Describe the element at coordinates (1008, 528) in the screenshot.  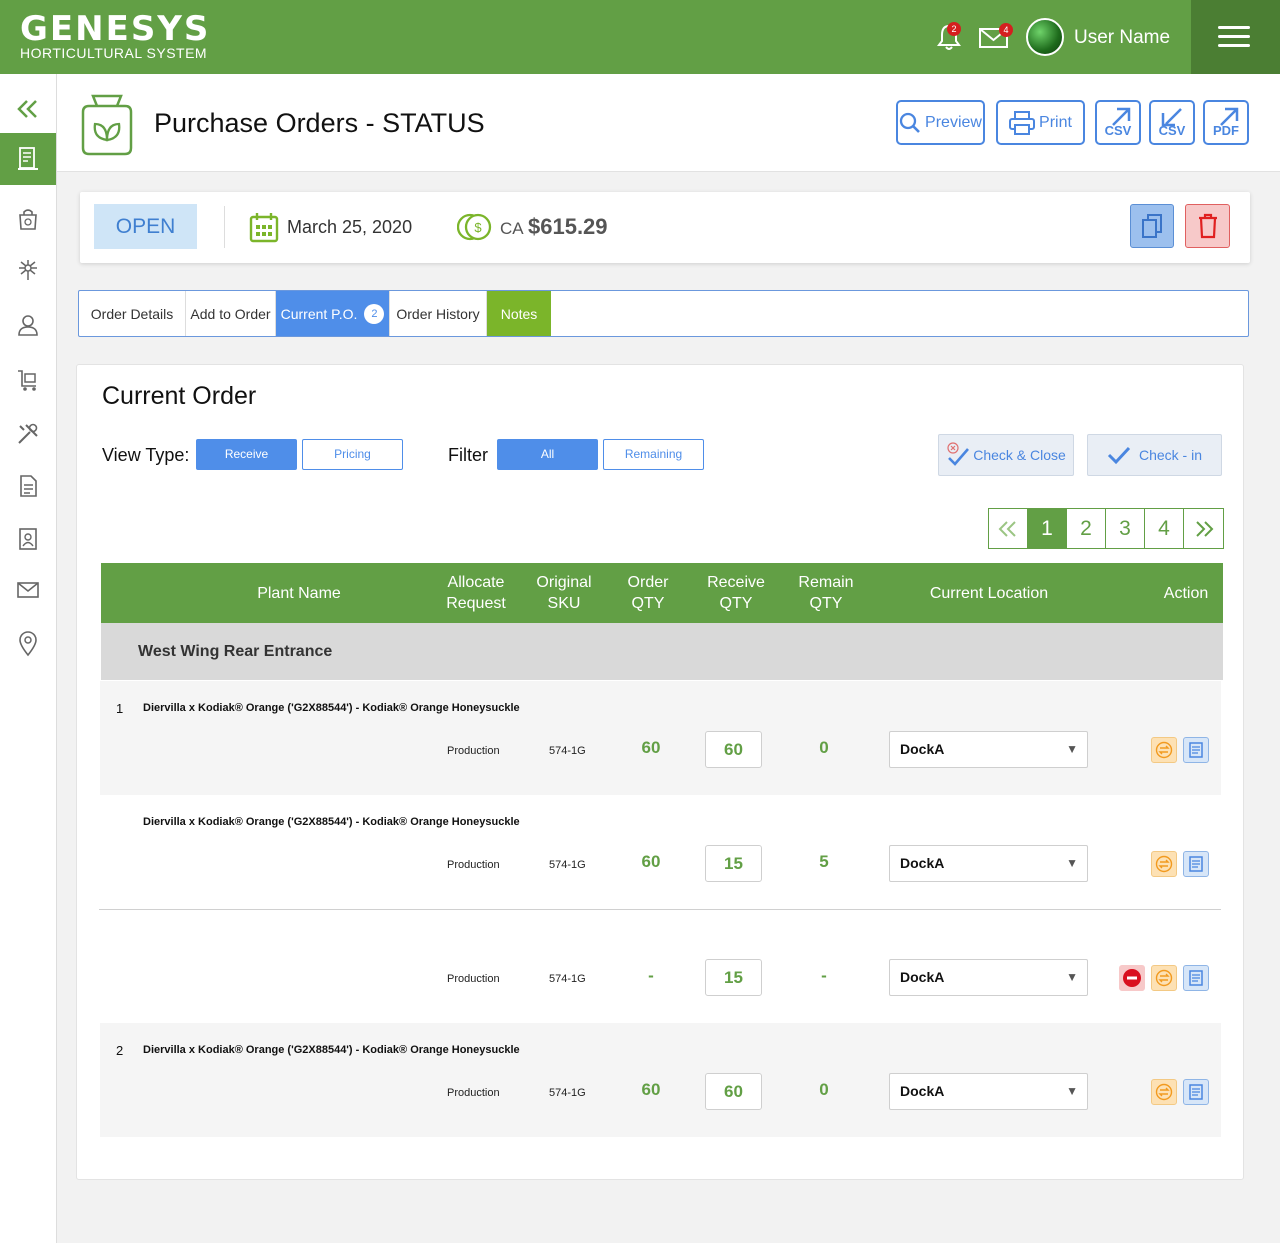
I see `pager-first-button` at that location.